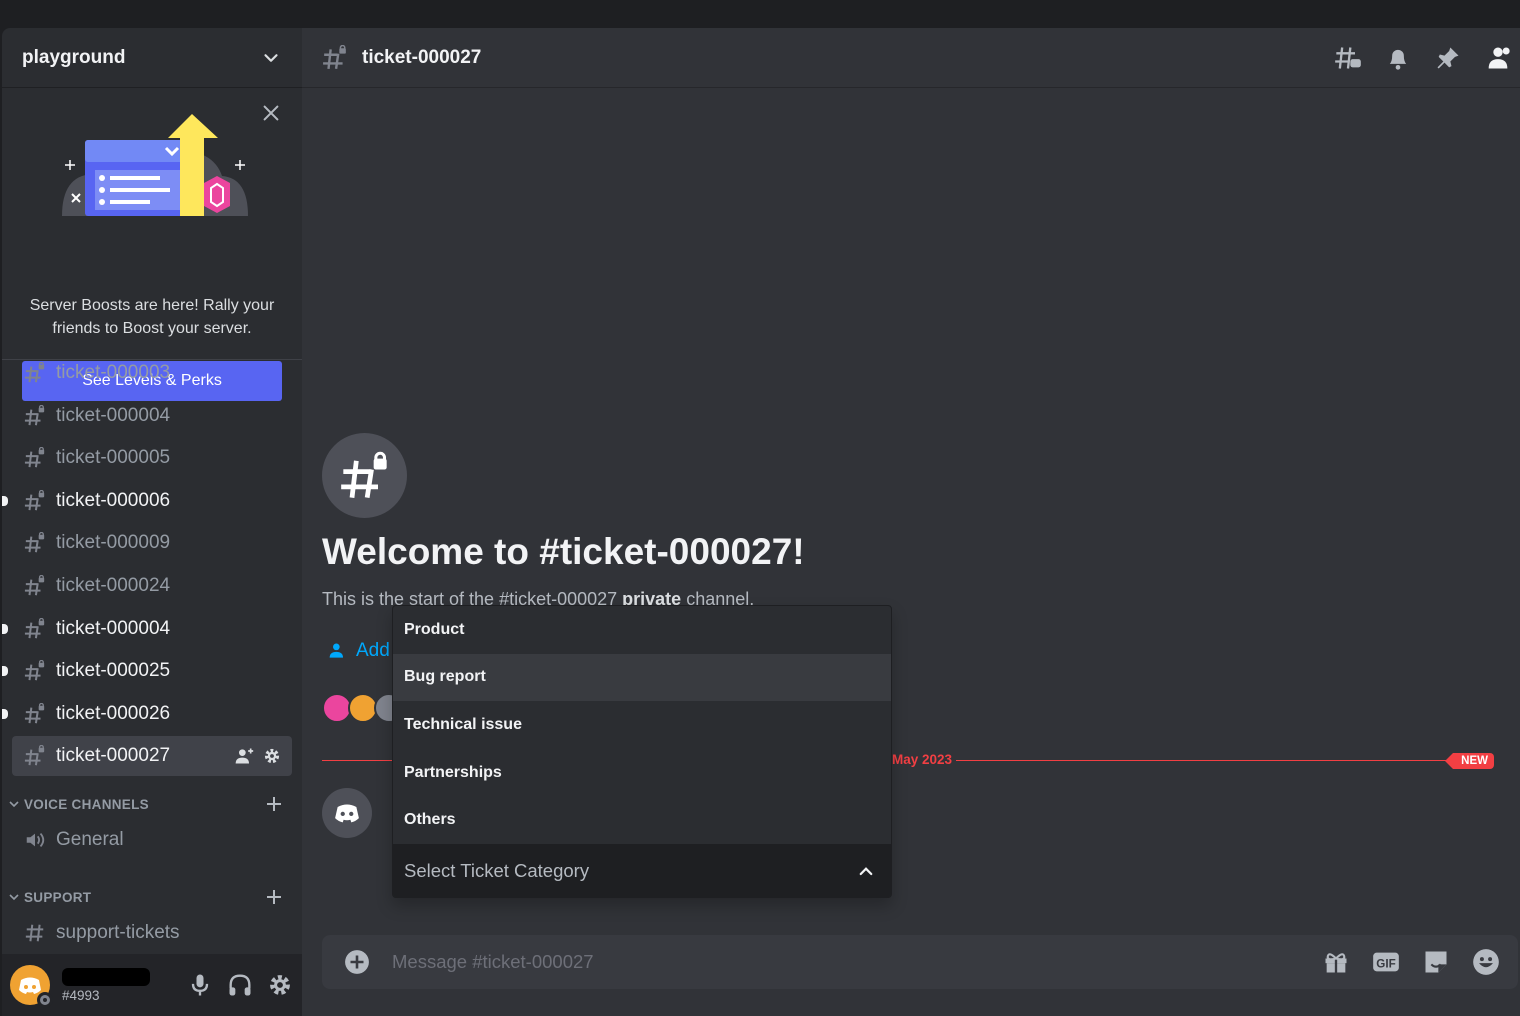 The width and height of the screenshot is (1520, 1016). Describe the element at coordinates (113, 756) in the screenshot. I see `channel-label: ticket-000027` at that location.